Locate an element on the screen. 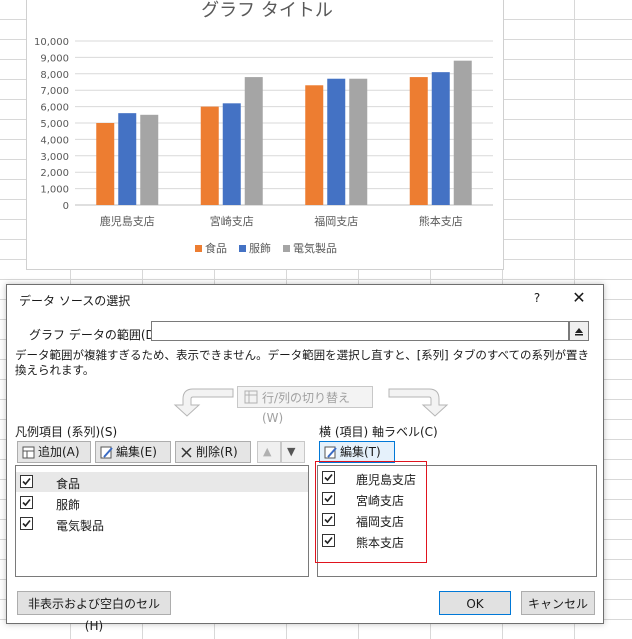 This screenshot has height=639, width=632. x-tick-label: 鹿児島支店 is located at coordinates (127, 221).